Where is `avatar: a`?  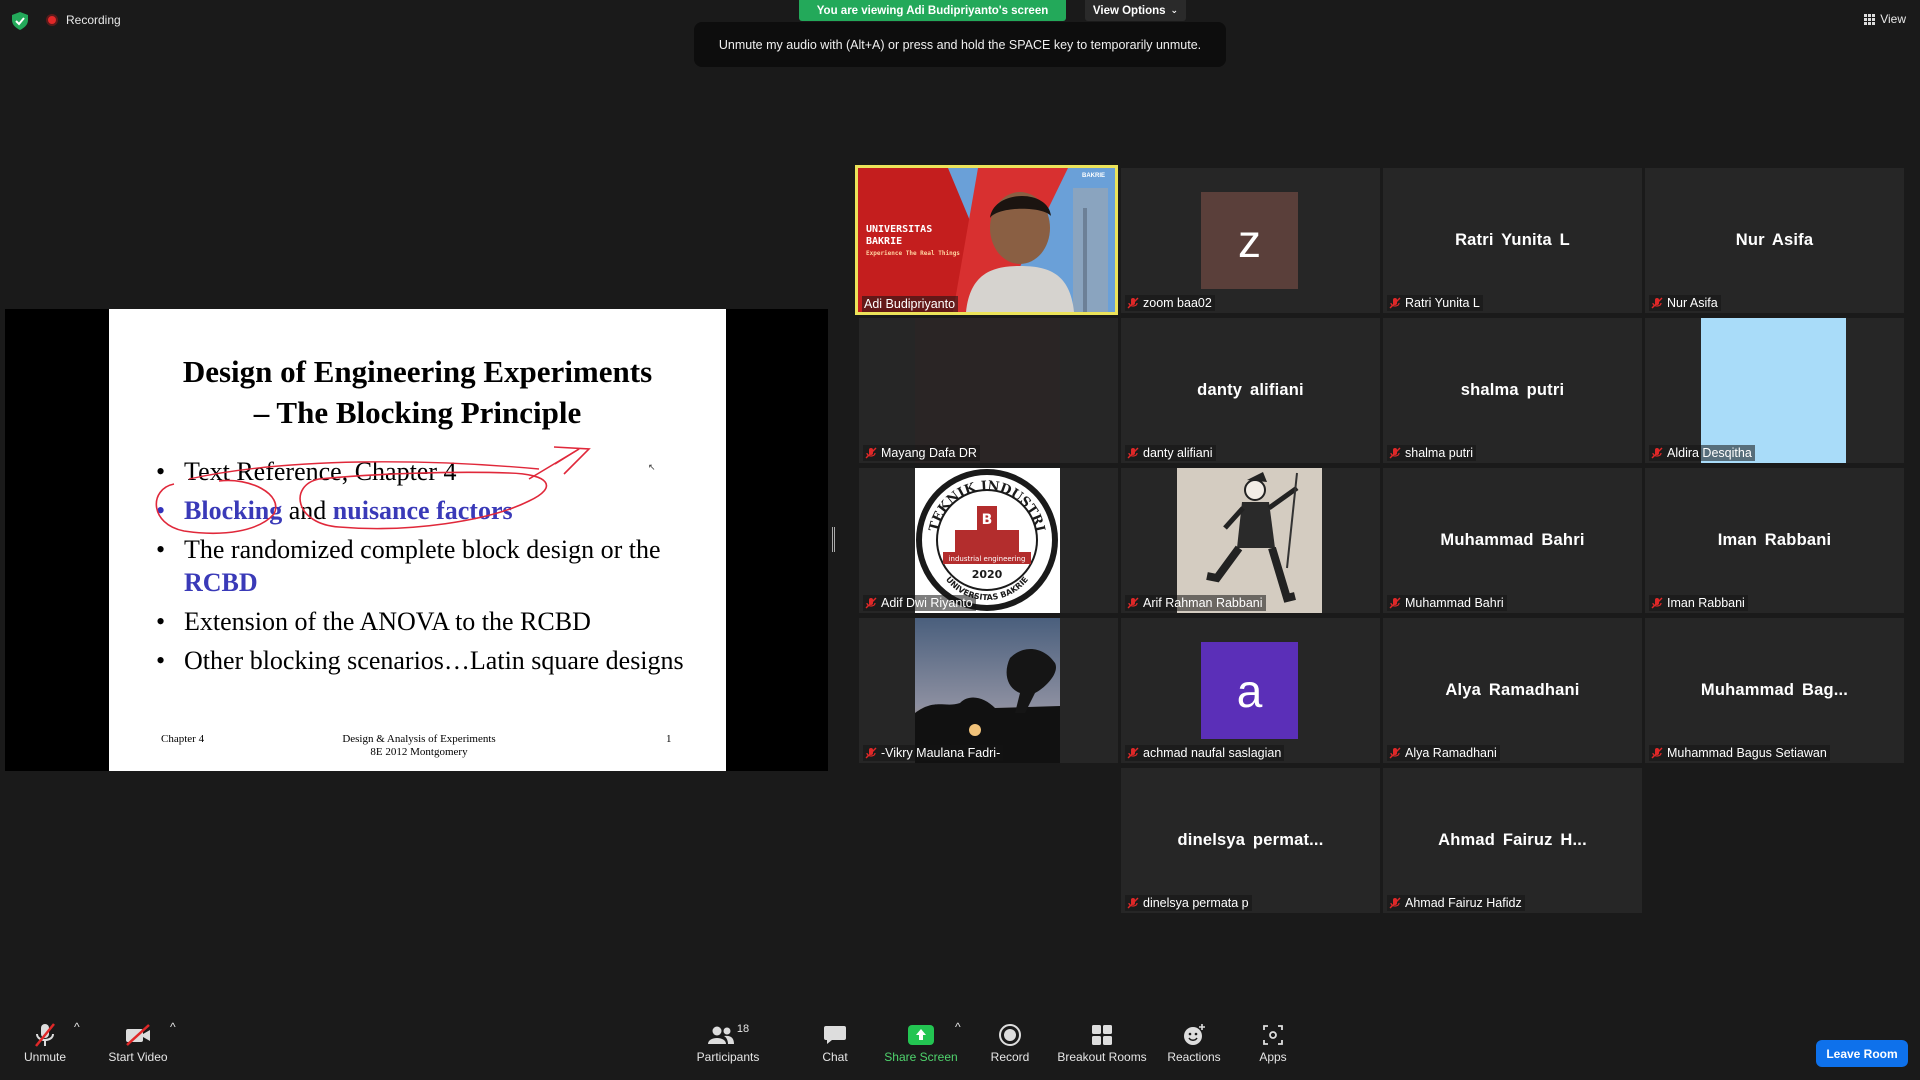
avatar: a is located at coordinates (1249, 690).